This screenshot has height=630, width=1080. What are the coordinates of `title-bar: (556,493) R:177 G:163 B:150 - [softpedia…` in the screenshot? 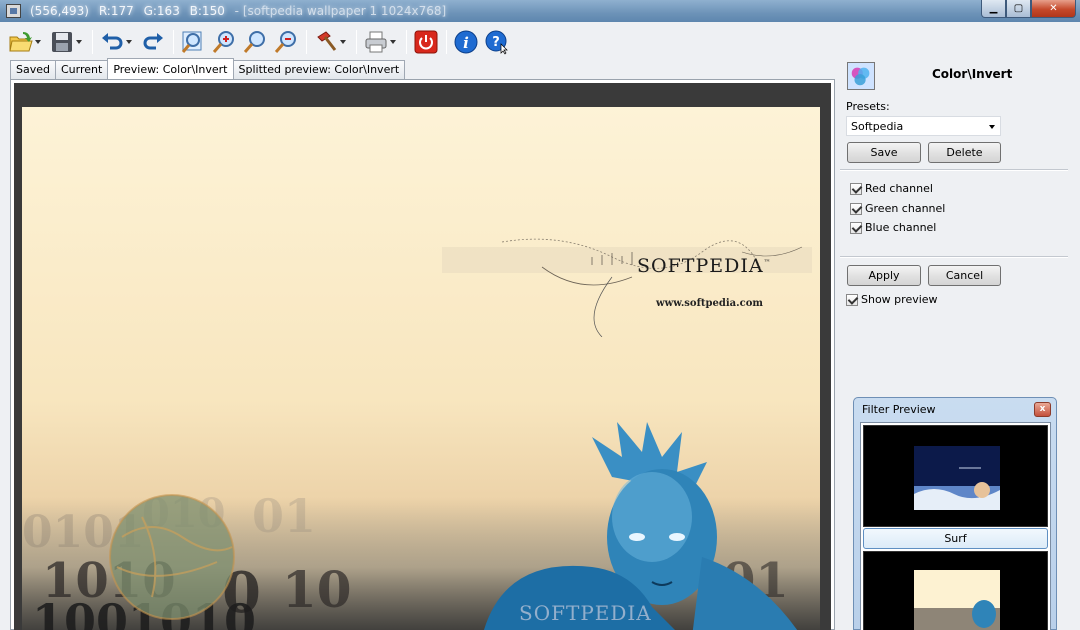 It's located at (540, 11).